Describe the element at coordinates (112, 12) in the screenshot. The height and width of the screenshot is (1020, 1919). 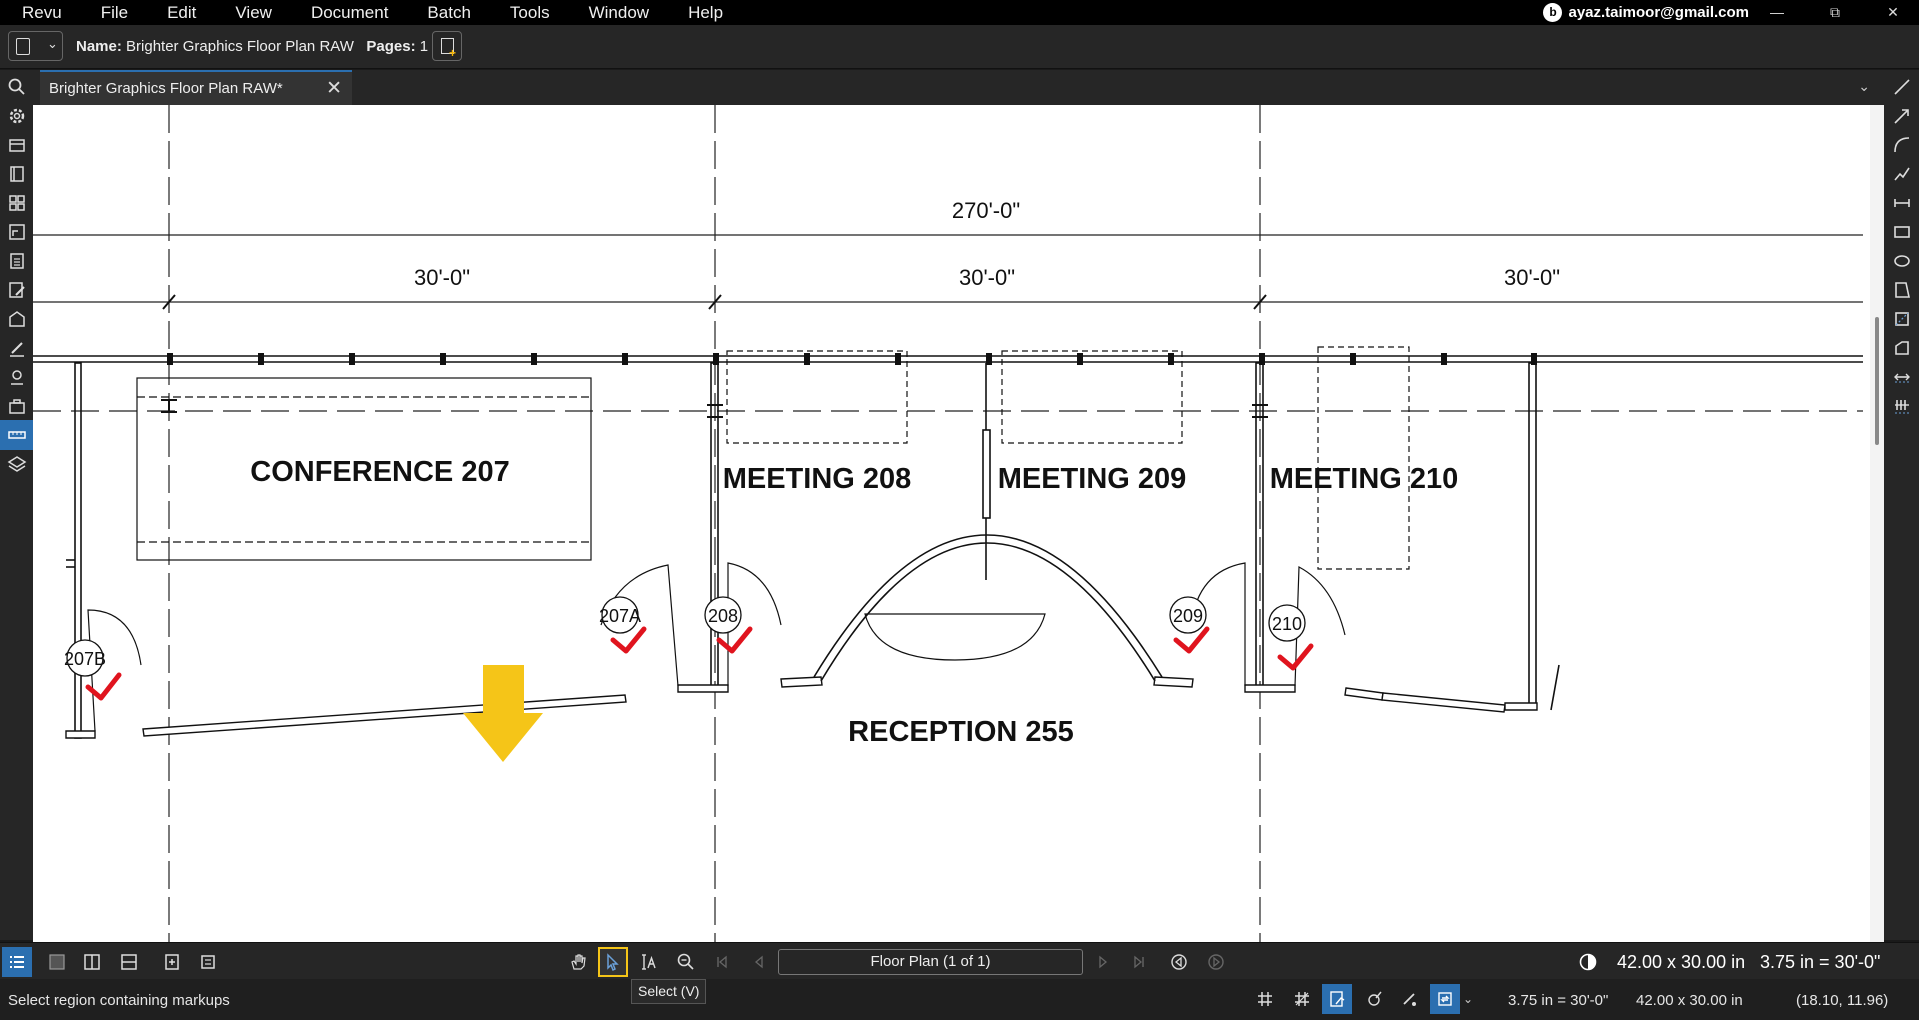
I see `menu-file: File` at that location.